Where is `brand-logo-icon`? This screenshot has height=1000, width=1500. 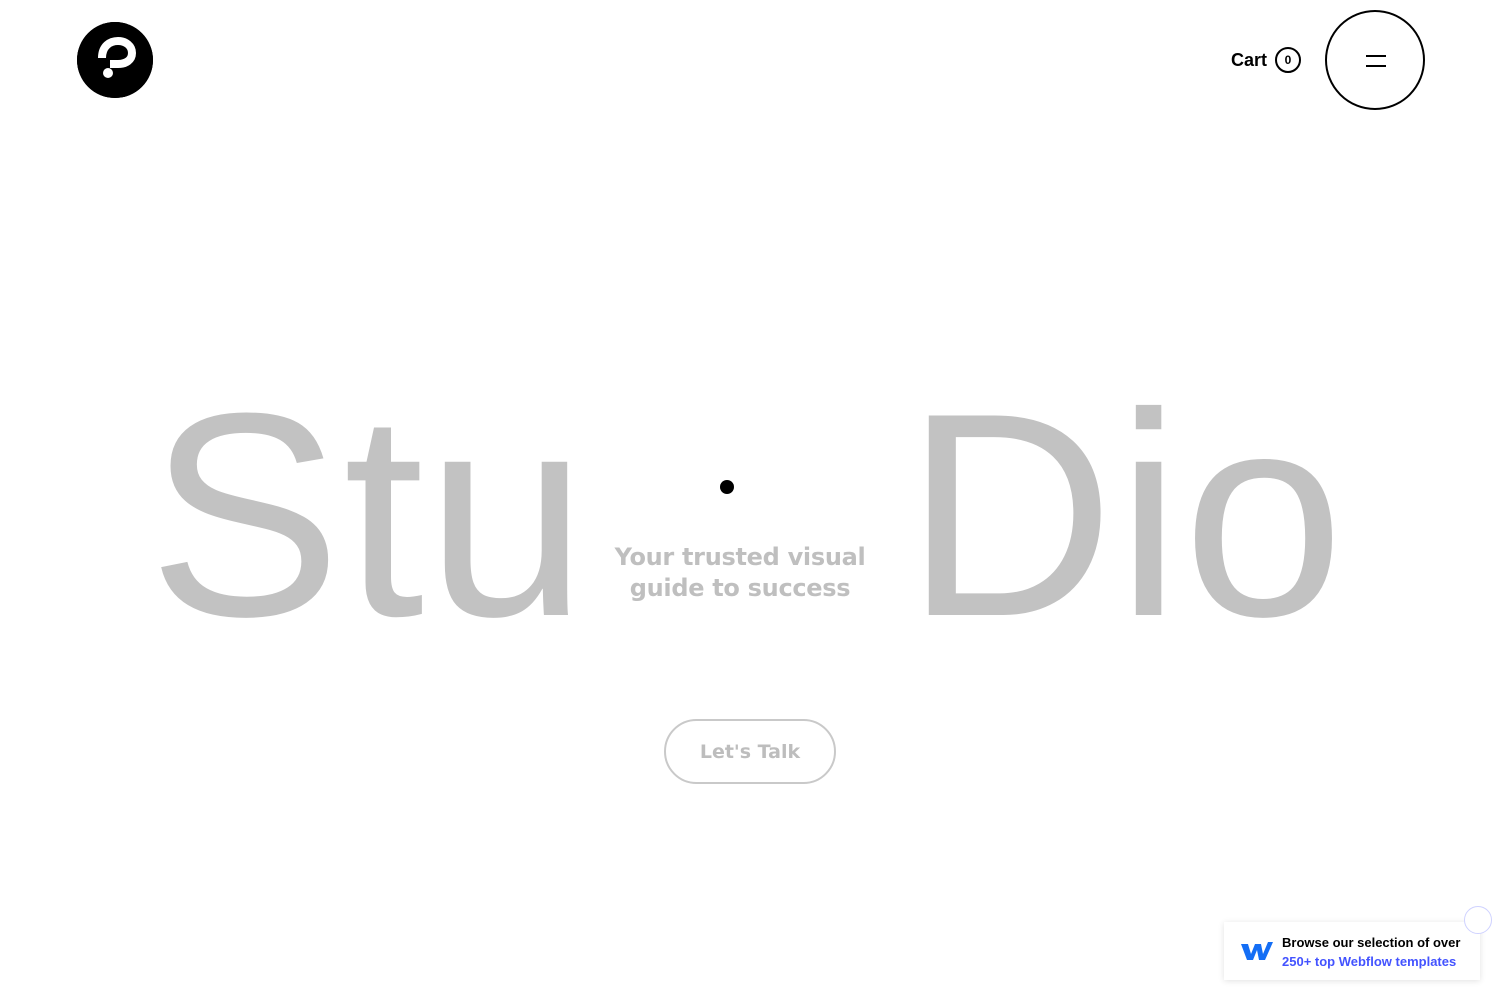
brand-logo-icon is located at coordinates (115, 60).